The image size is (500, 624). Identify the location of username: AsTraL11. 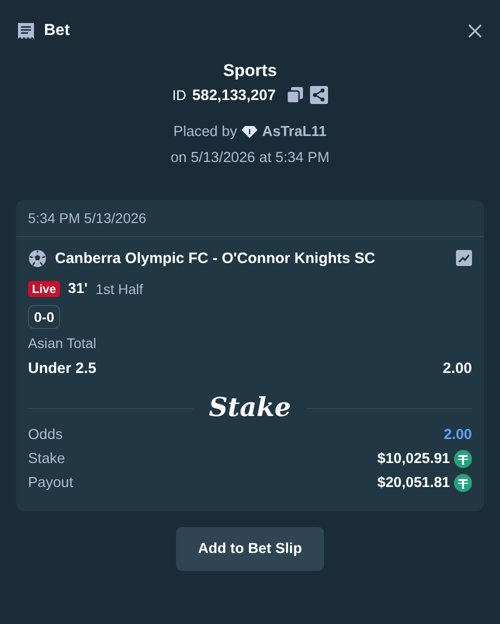
(294, 132).